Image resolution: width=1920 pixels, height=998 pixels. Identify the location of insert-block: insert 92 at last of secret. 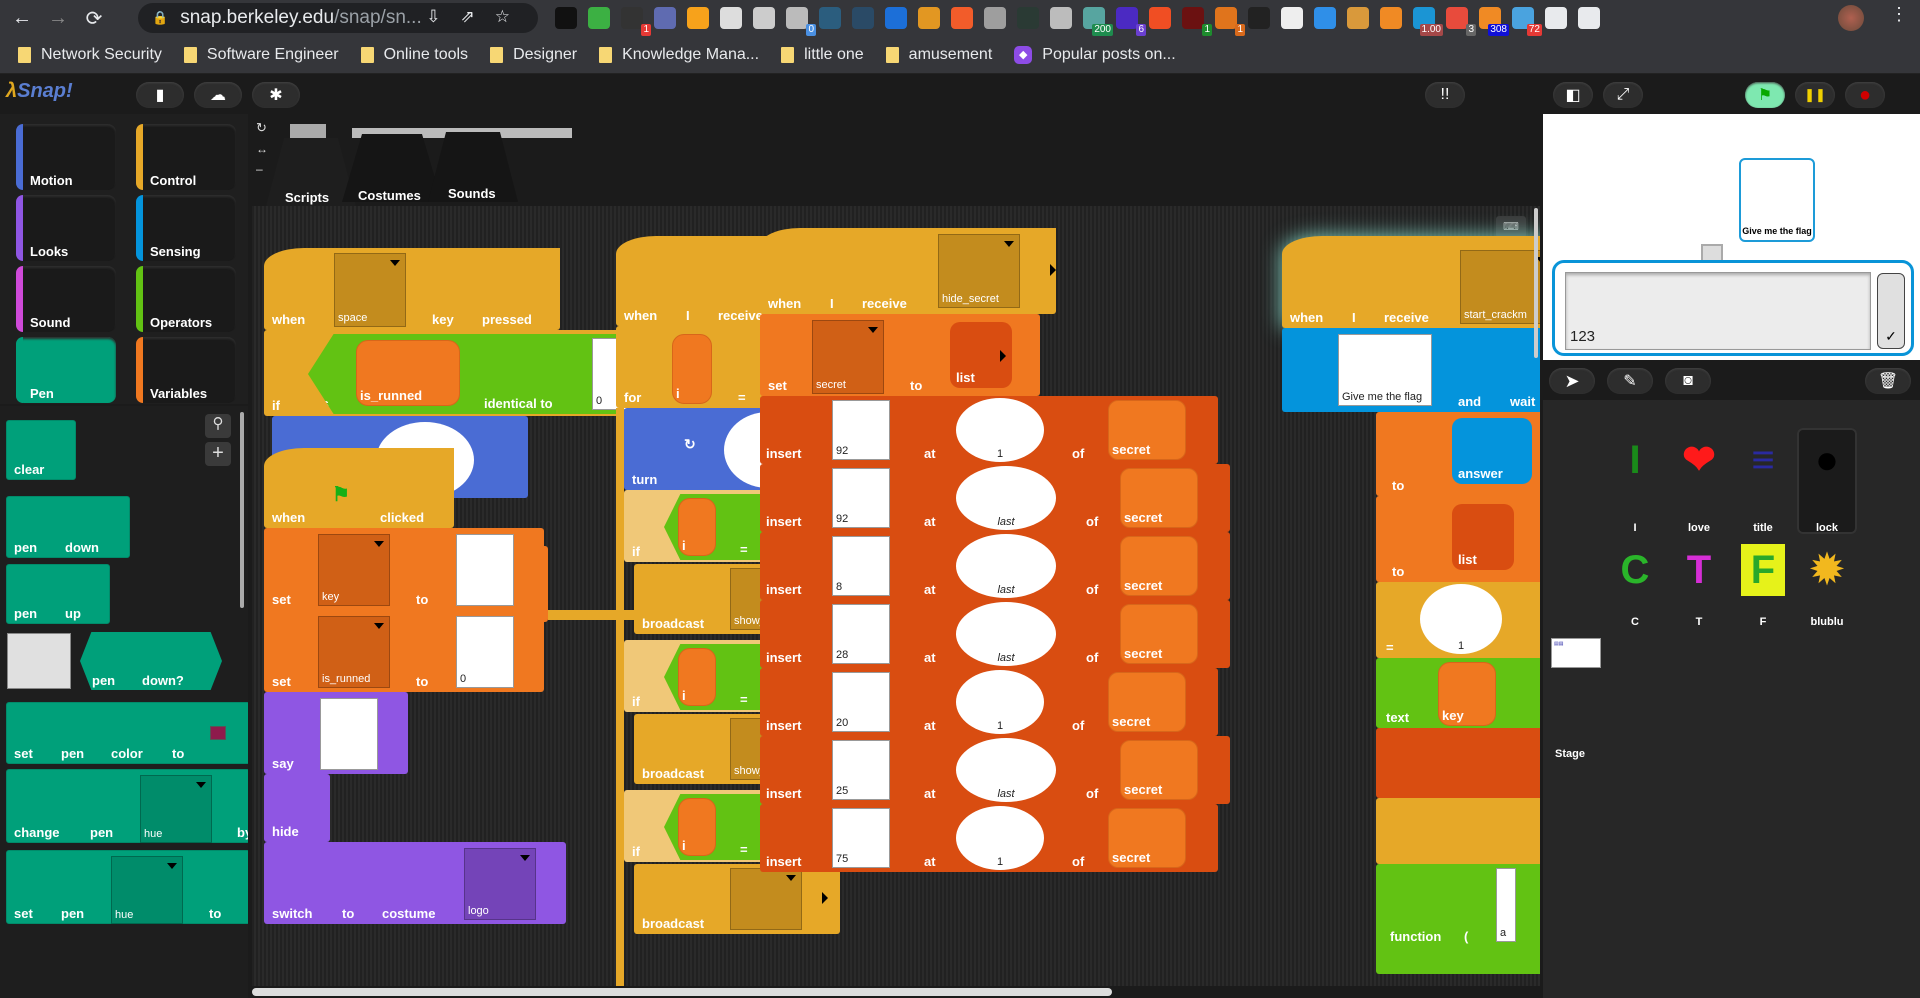
(995, 498).